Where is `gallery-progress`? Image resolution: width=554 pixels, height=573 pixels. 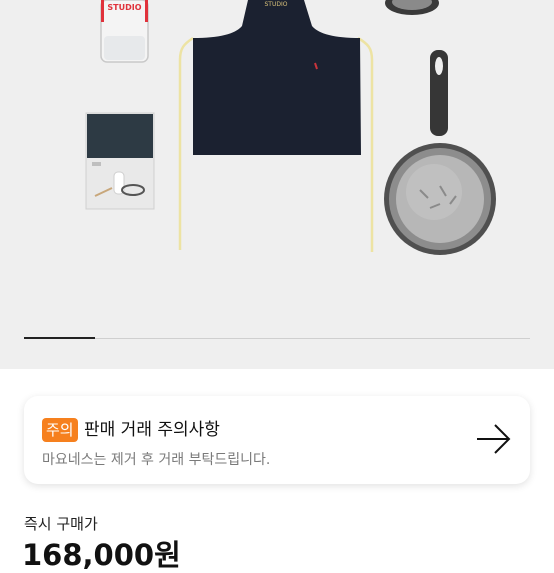
gallery-progress is located at coordinates (277, 338).